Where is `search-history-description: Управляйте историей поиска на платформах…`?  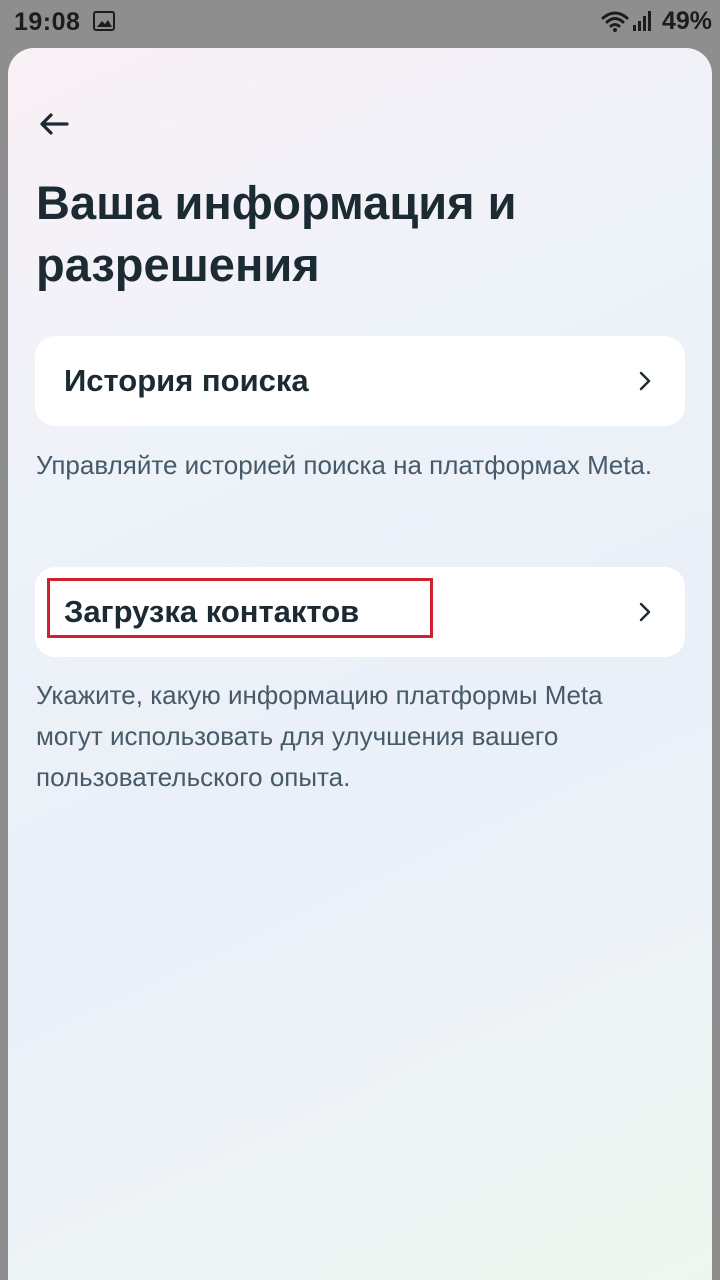 search-history-description: Управляйте историей поиска на платформах… is located at coordinates (344, 465).